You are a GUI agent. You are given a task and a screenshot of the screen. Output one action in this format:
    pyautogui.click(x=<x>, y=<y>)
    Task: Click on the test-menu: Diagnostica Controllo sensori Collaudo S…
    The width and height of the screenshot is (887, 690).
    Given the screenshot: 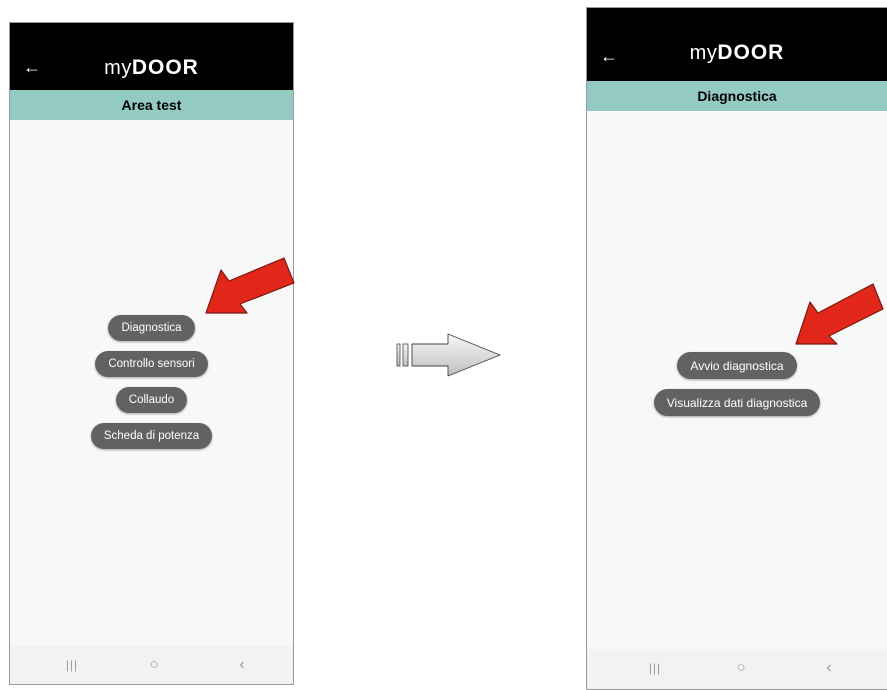 What is the action you would take?
    pyautogui.click(x=151, y=382)
    